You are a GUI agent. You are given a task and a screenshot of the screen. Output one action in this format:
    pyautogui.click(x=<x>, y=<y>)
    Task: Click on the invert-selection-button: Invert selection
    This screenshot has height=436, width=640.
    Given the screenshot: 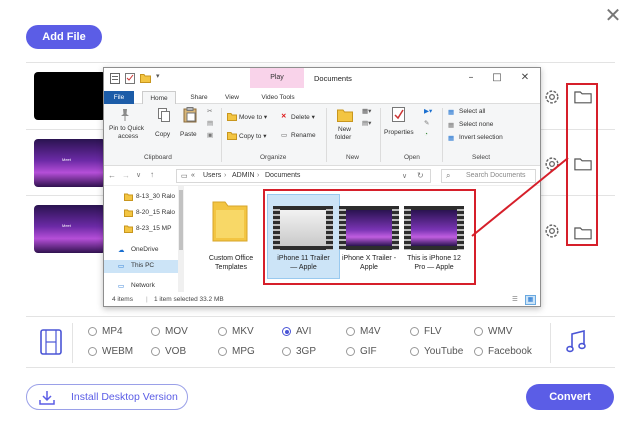 What is the action you would take?
    pyautogui.click(x=481, y=137)
    